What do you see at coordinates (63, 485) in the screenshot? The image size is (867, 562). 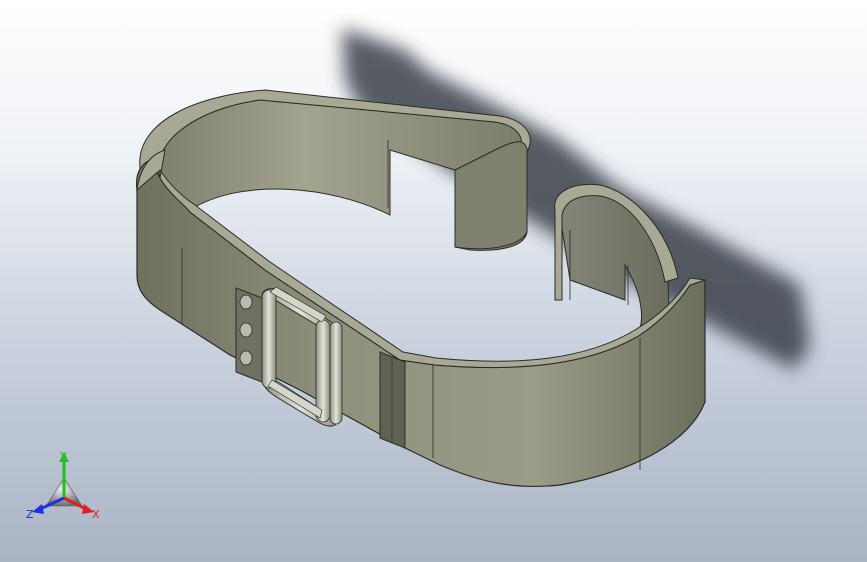 I see `coordinate-triad: Y X Z` at bounding box center [63, 485].